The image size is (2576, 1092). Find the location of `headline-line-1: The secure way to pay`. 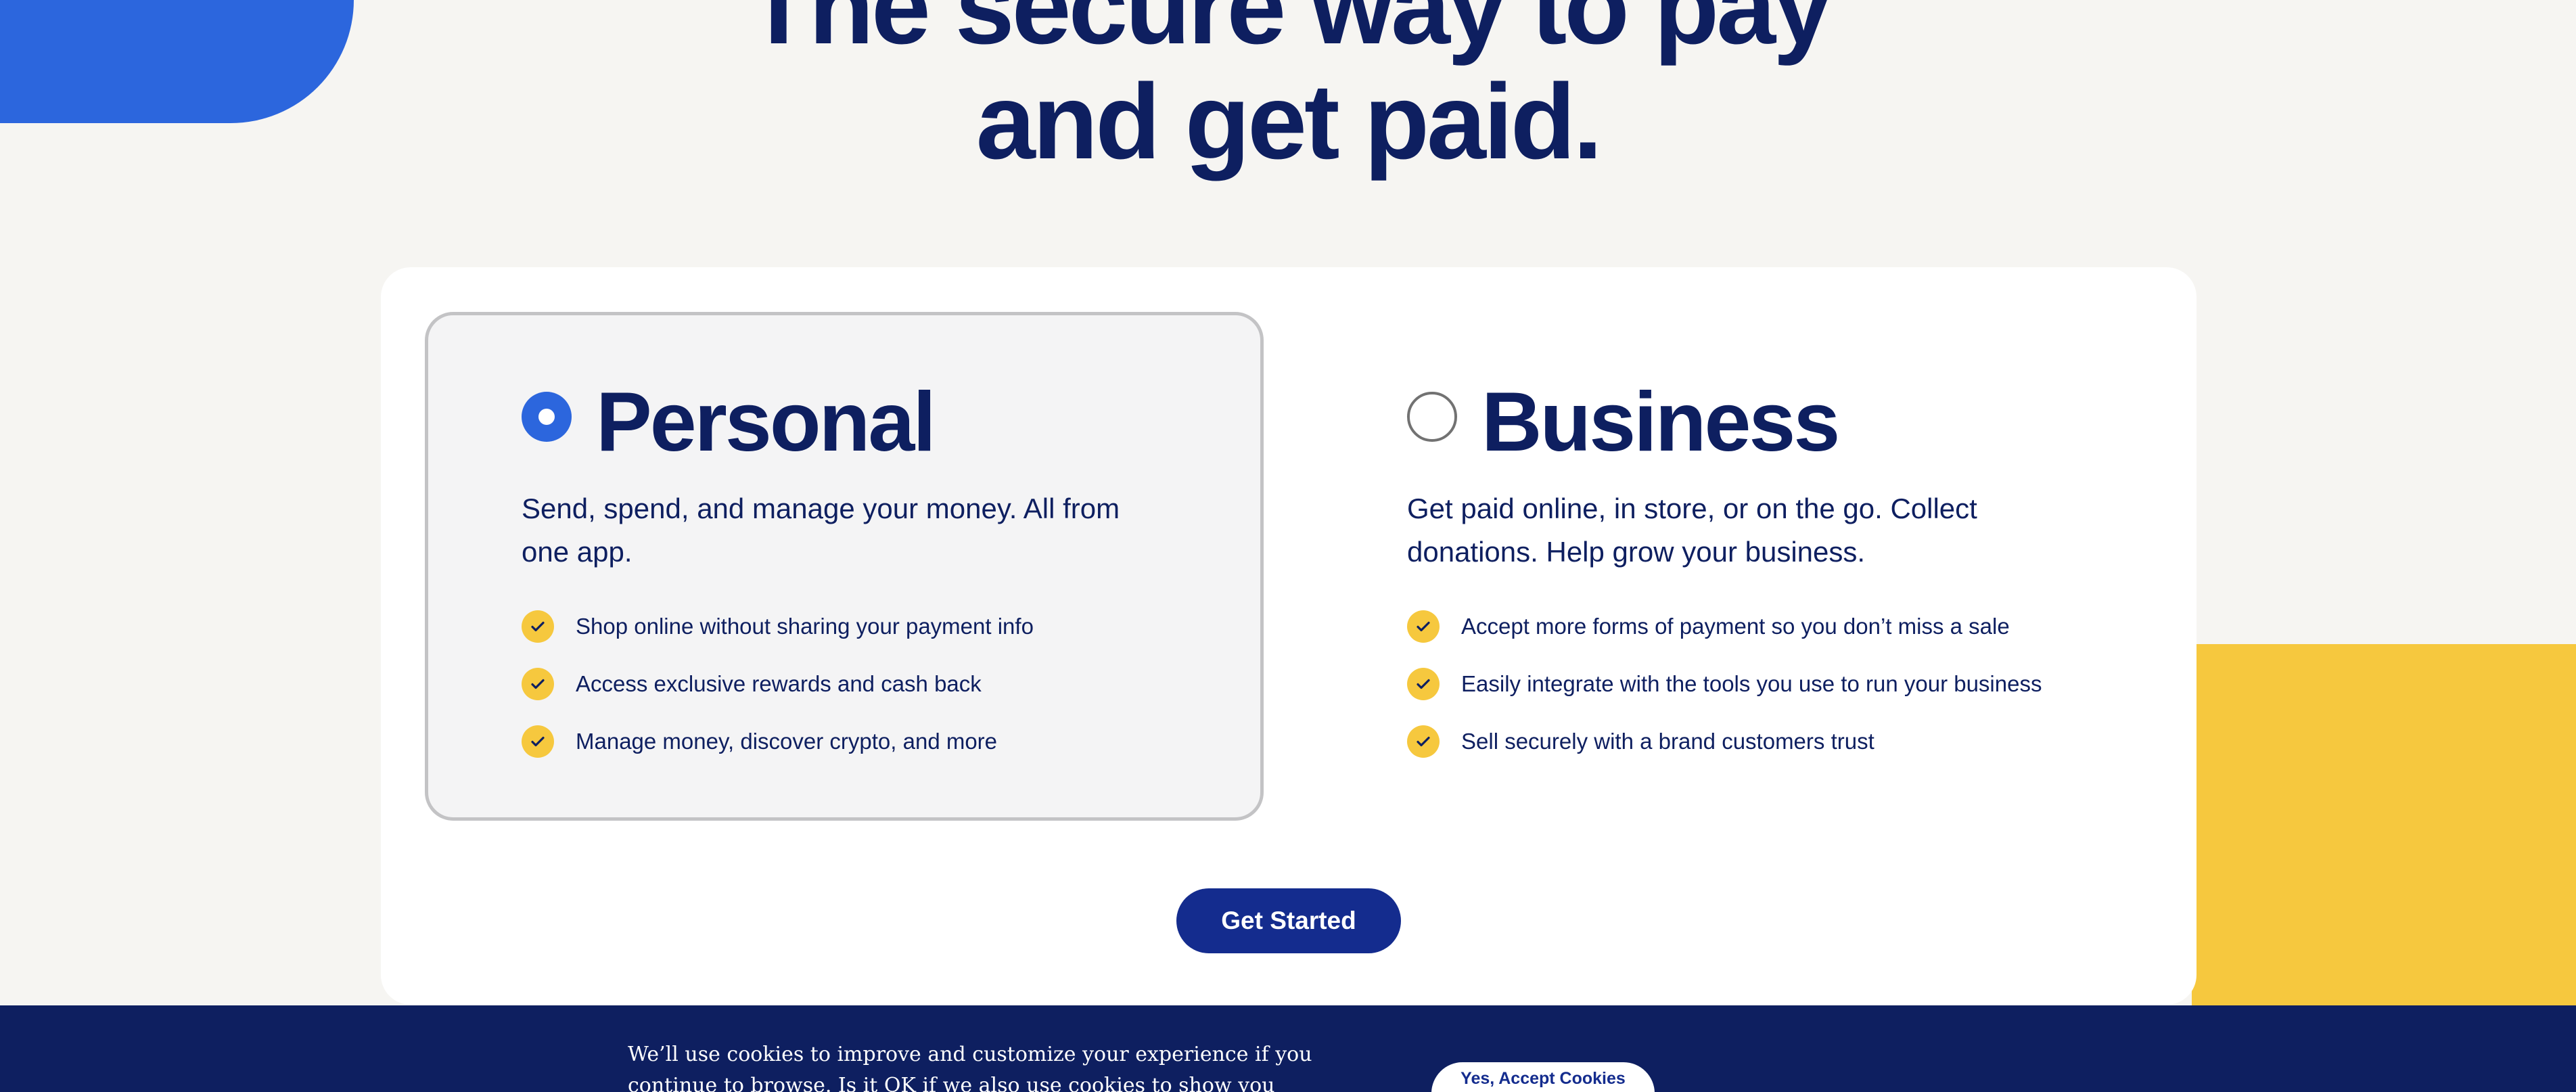

headline-line-1: The secure way to pay is located at coordinates (1289, 33).